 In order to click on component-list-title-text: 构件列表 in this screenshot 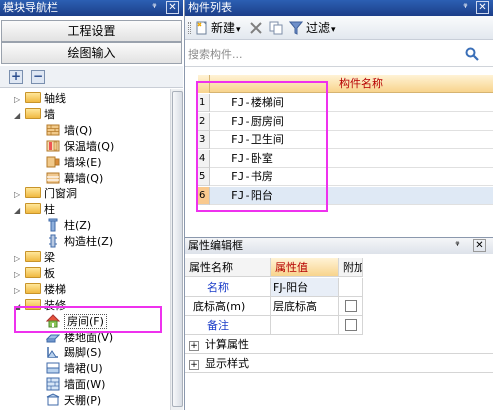, I will do `click(210, 7)`.